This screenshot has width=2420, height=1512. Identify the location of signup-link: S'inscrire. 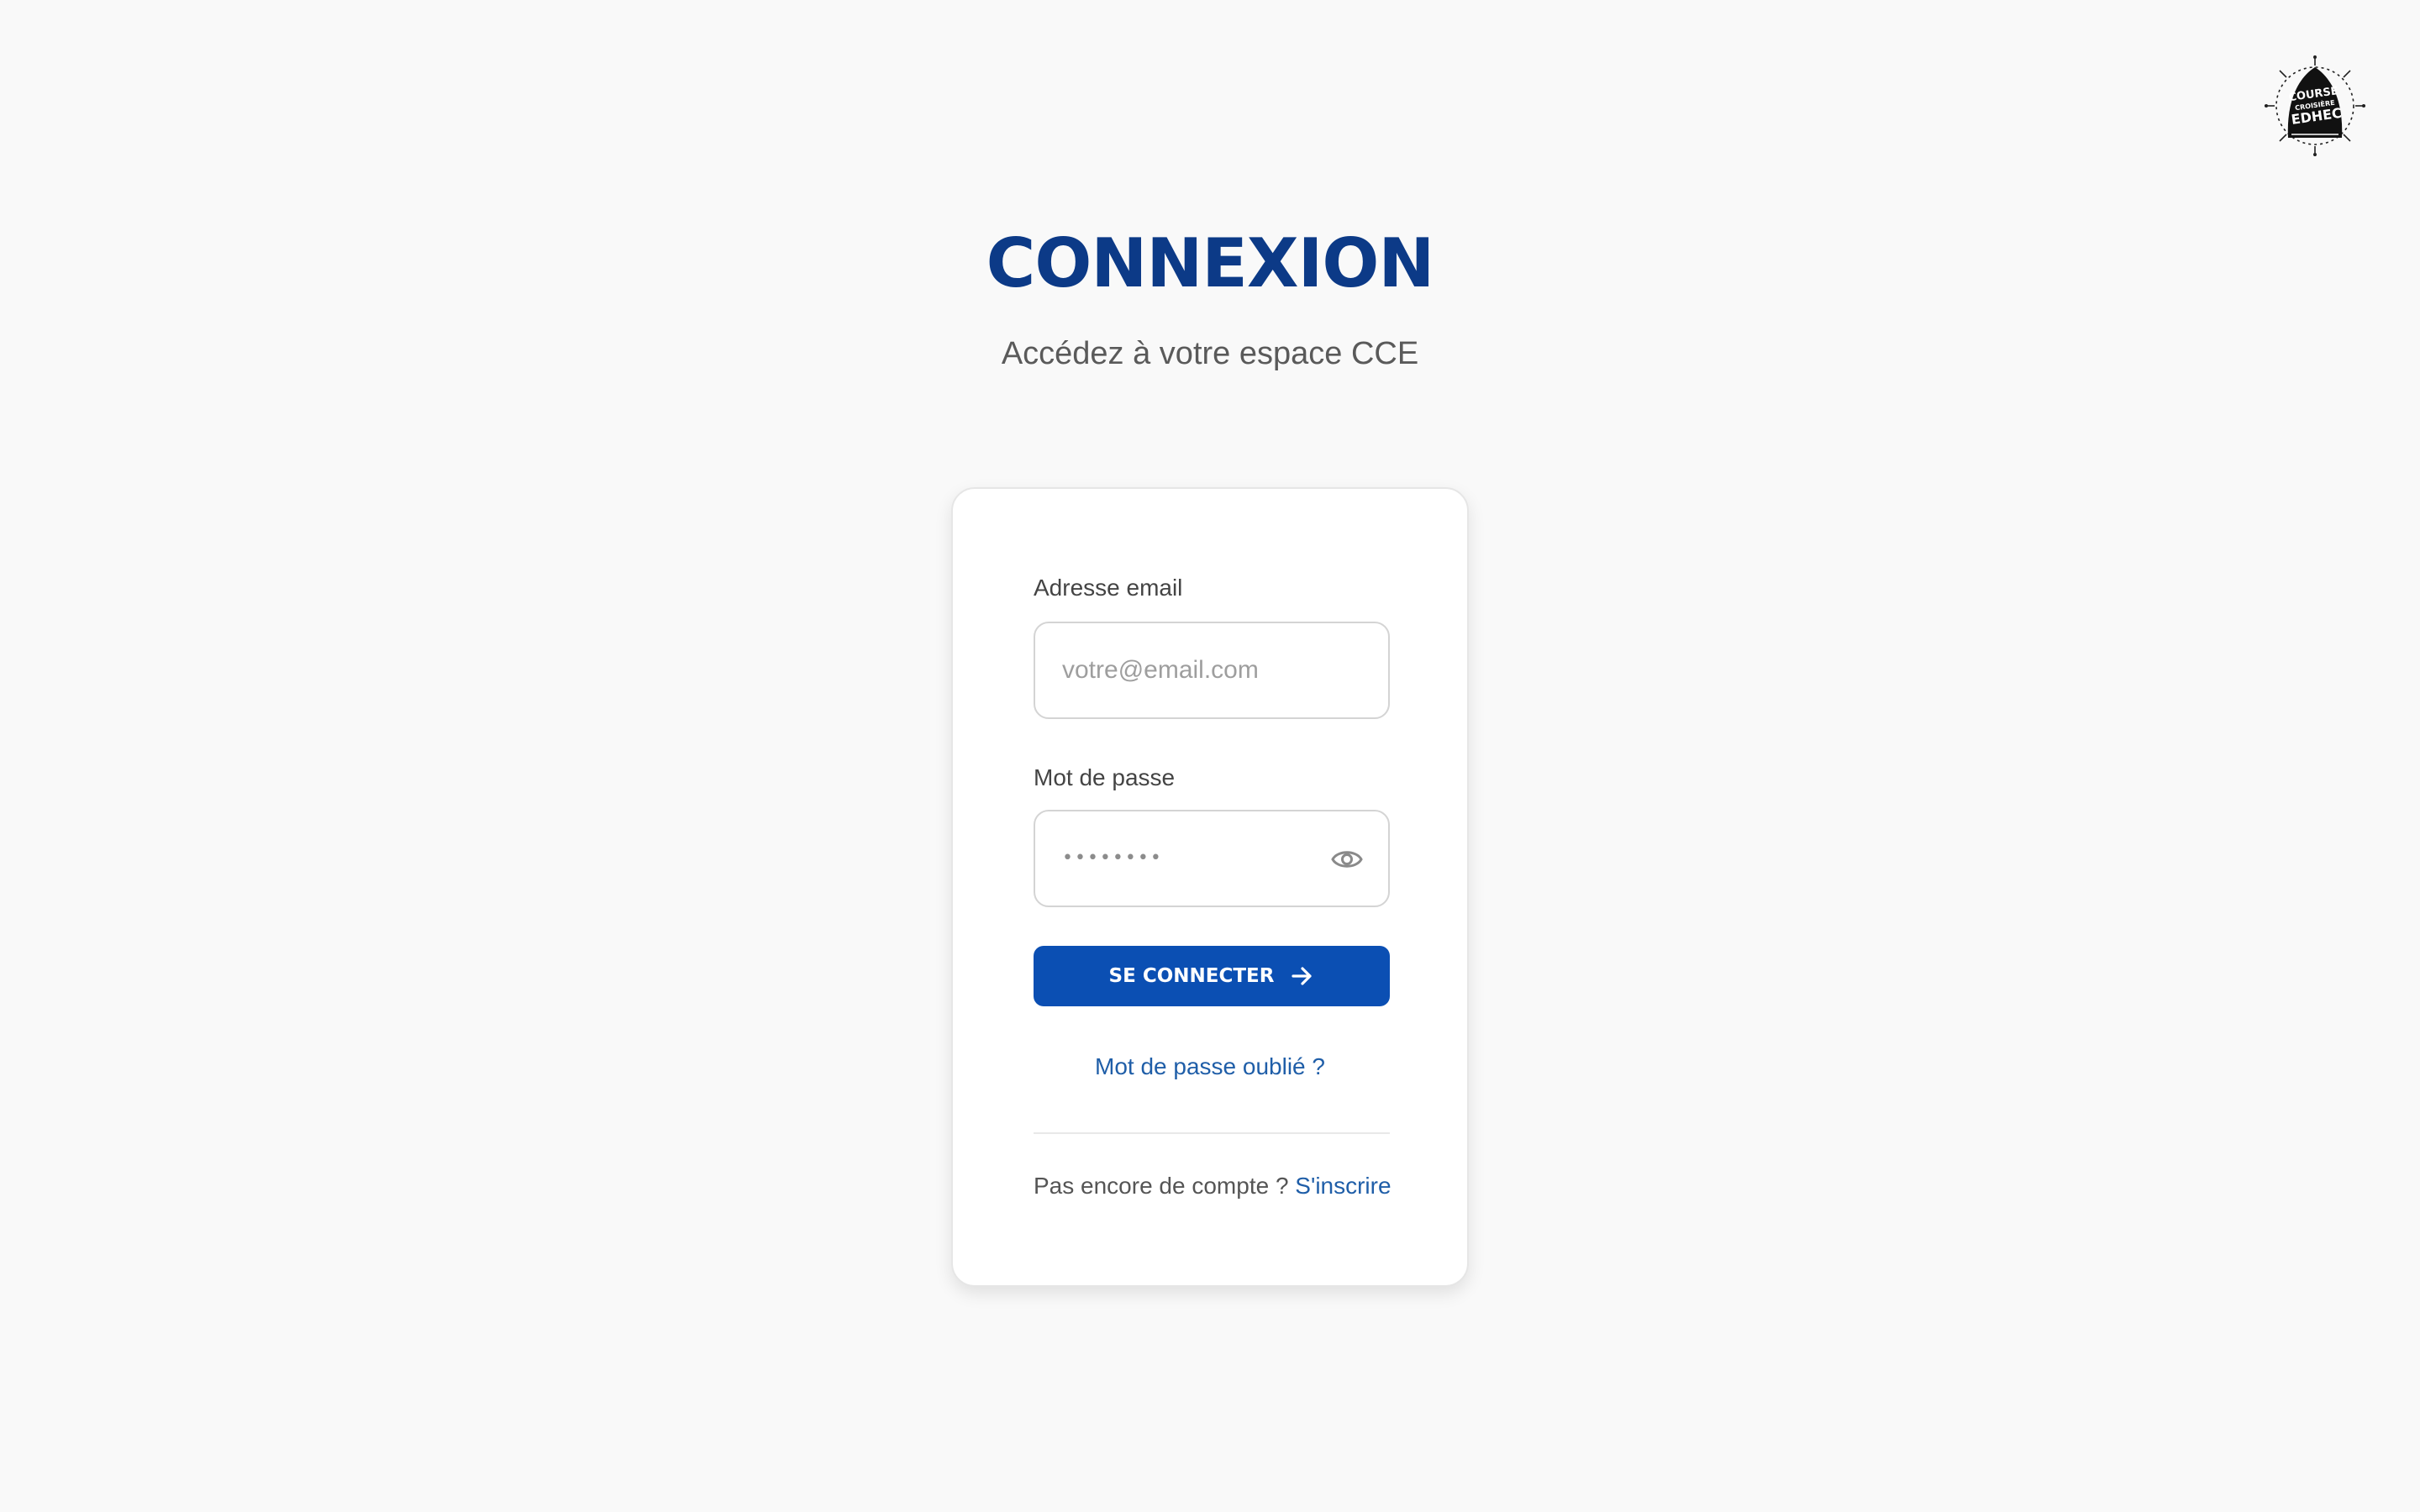
(1343, 1186).